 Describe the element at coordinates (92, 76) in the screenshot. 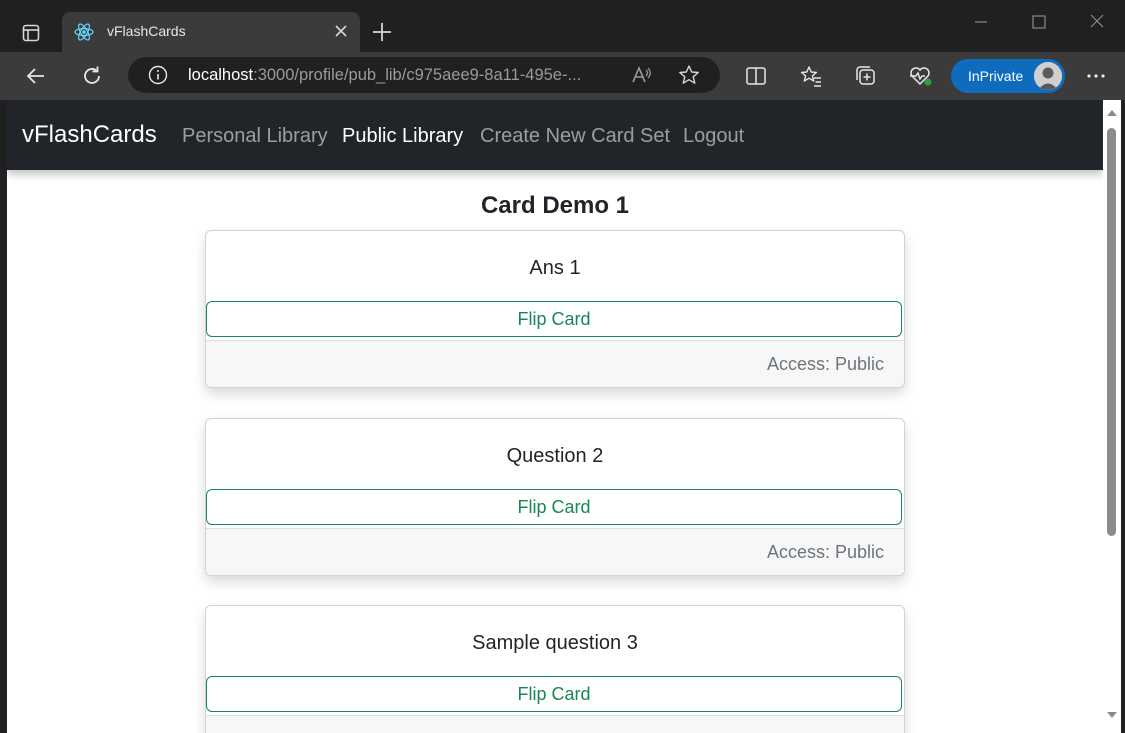

I see `refresh-icon` at that location.